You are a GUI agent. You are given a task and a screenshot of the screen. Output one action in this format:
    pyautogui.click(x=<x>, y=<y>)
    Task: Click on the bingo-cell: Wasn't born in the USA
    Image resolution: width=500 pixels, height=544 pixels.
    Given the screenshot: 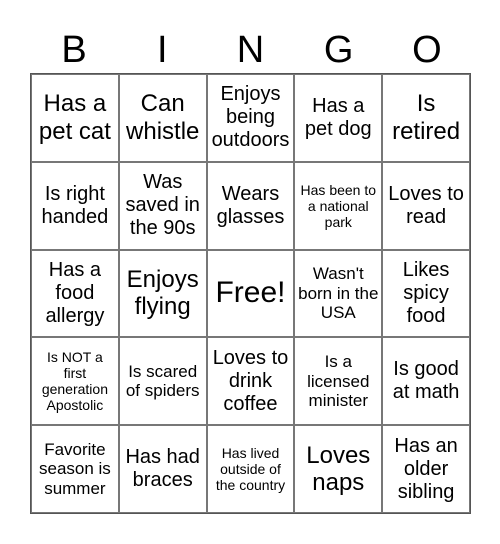 What is the action you would take?
    pyautogui.click(x=338, y=293)
    